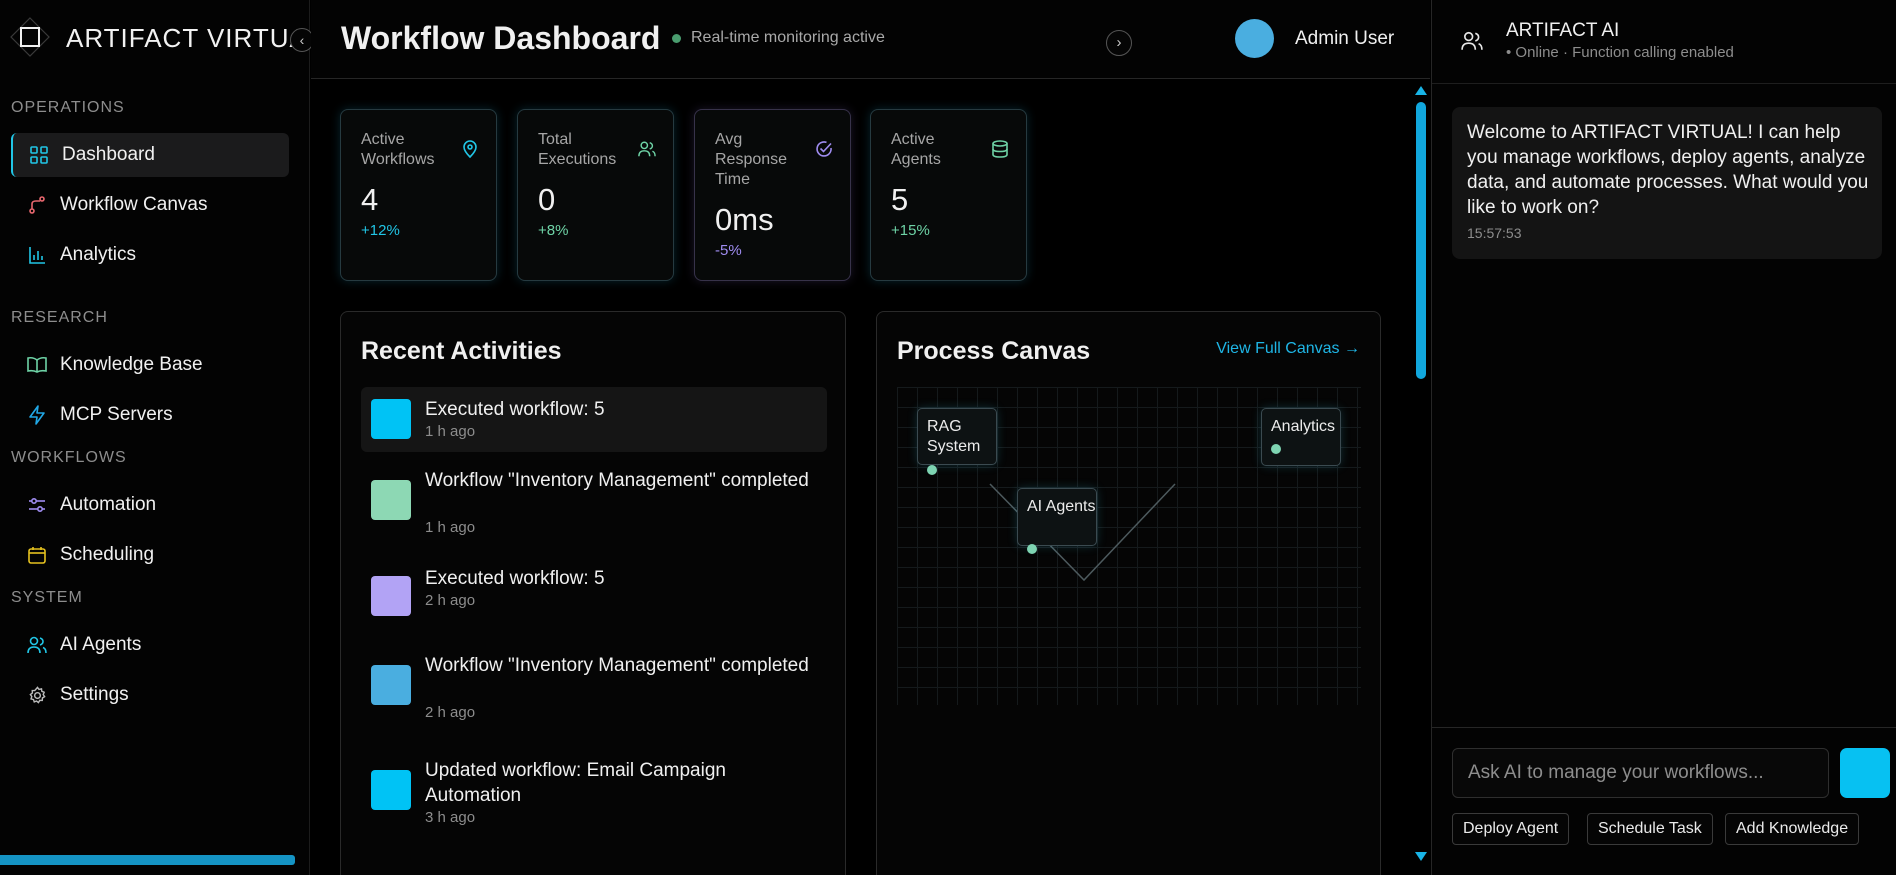  Describe the element at coordinates (1420, 476) in the screenshot. I see `main-scrollbar` at that location.